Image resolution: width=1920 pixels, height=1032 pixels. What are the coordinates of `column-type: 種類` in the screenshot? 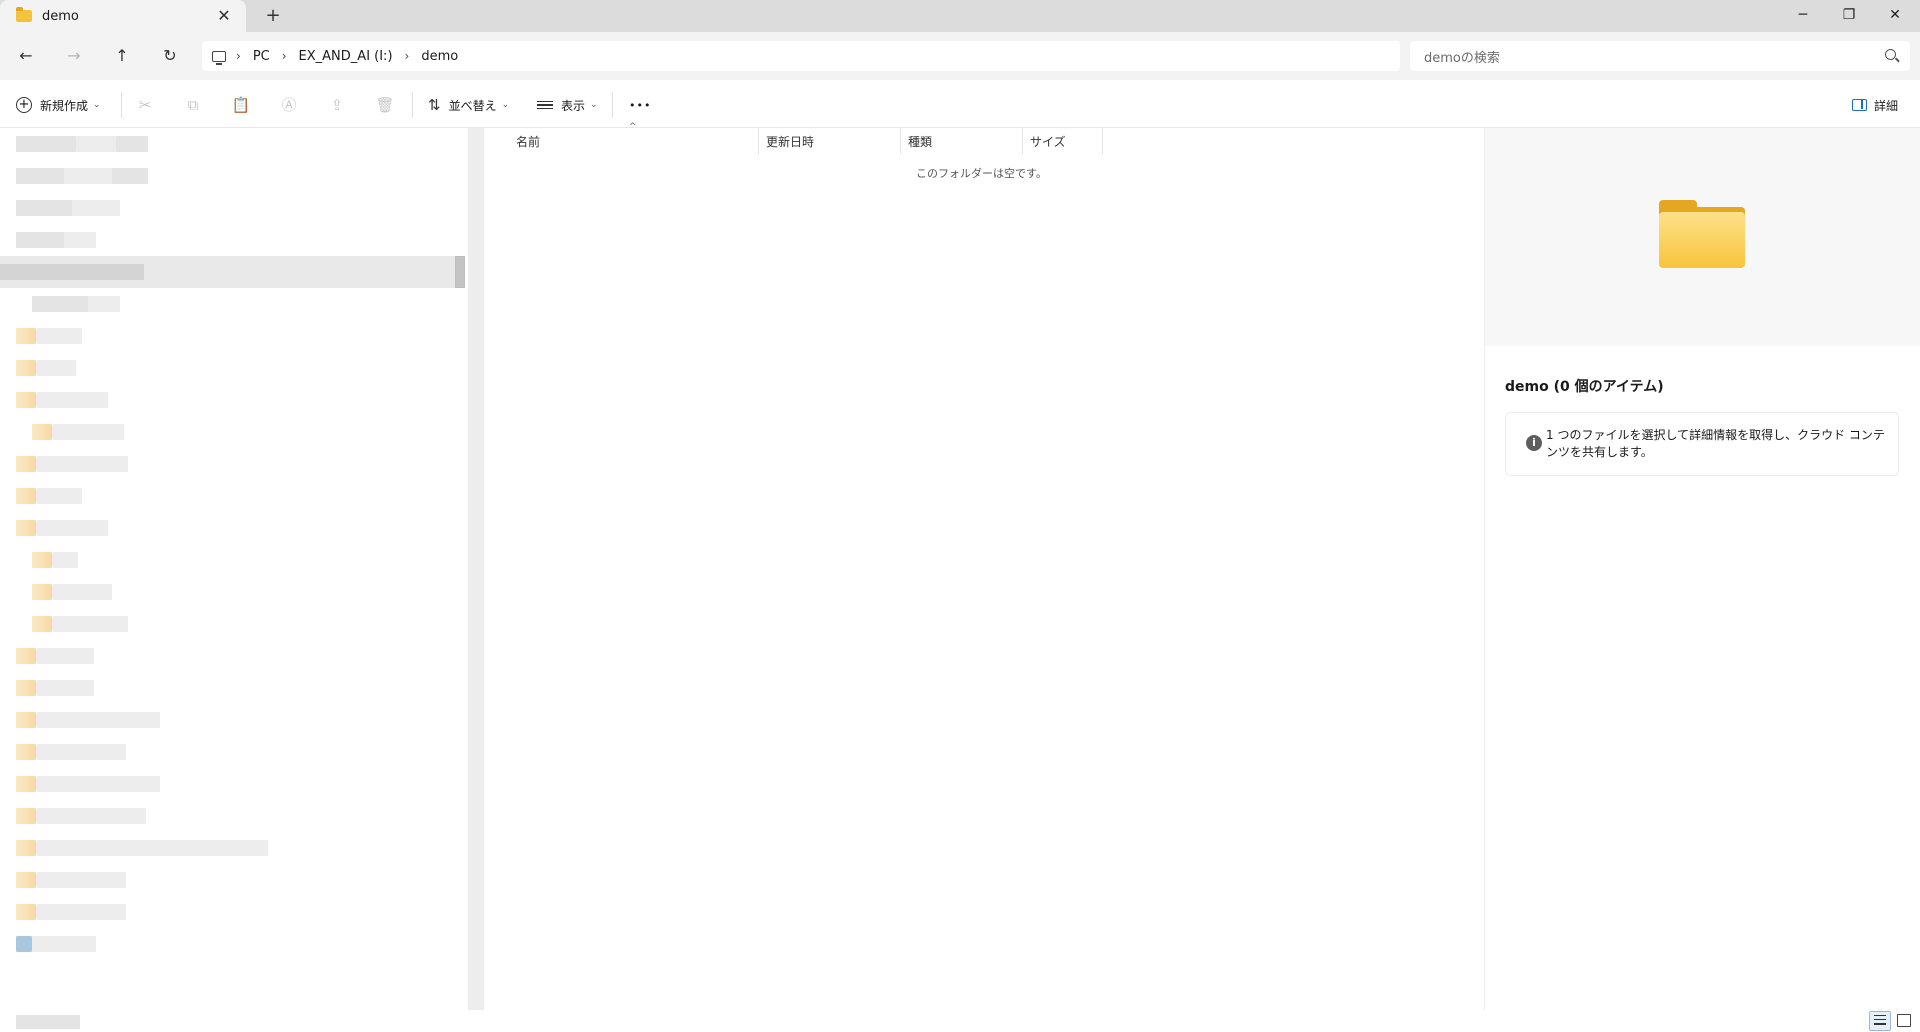 It's located at (961, 142).